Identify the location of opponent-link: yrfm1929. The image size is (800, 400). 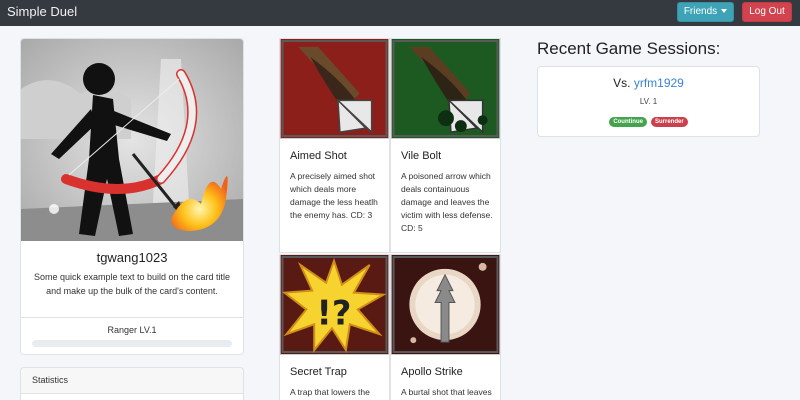
(659, 83).